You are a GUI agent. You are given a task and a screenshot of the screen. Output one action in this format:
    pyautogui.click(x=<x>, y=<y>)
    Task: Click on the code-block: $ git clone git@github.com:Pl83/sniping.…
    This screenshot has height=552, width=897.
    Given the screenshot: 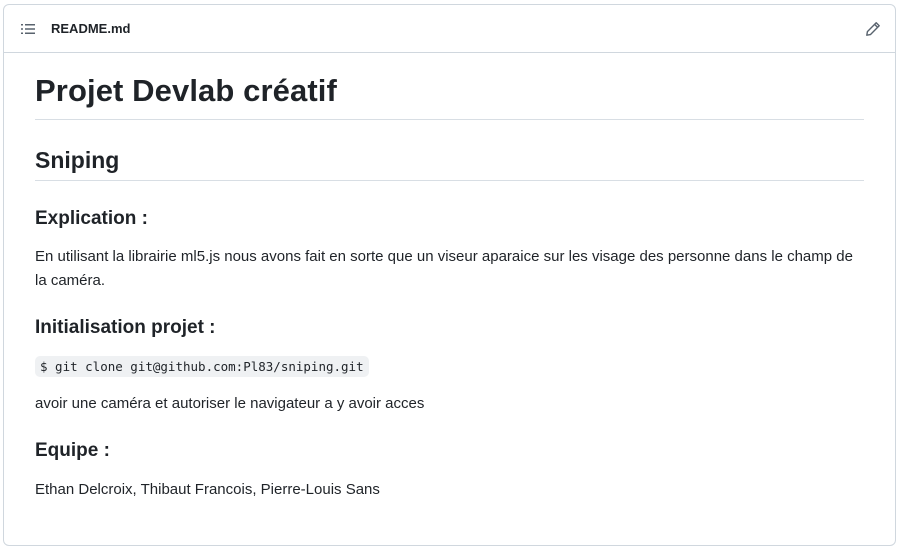 What is the action you would take?
    pyautogui.click(x=449, y=366)
    